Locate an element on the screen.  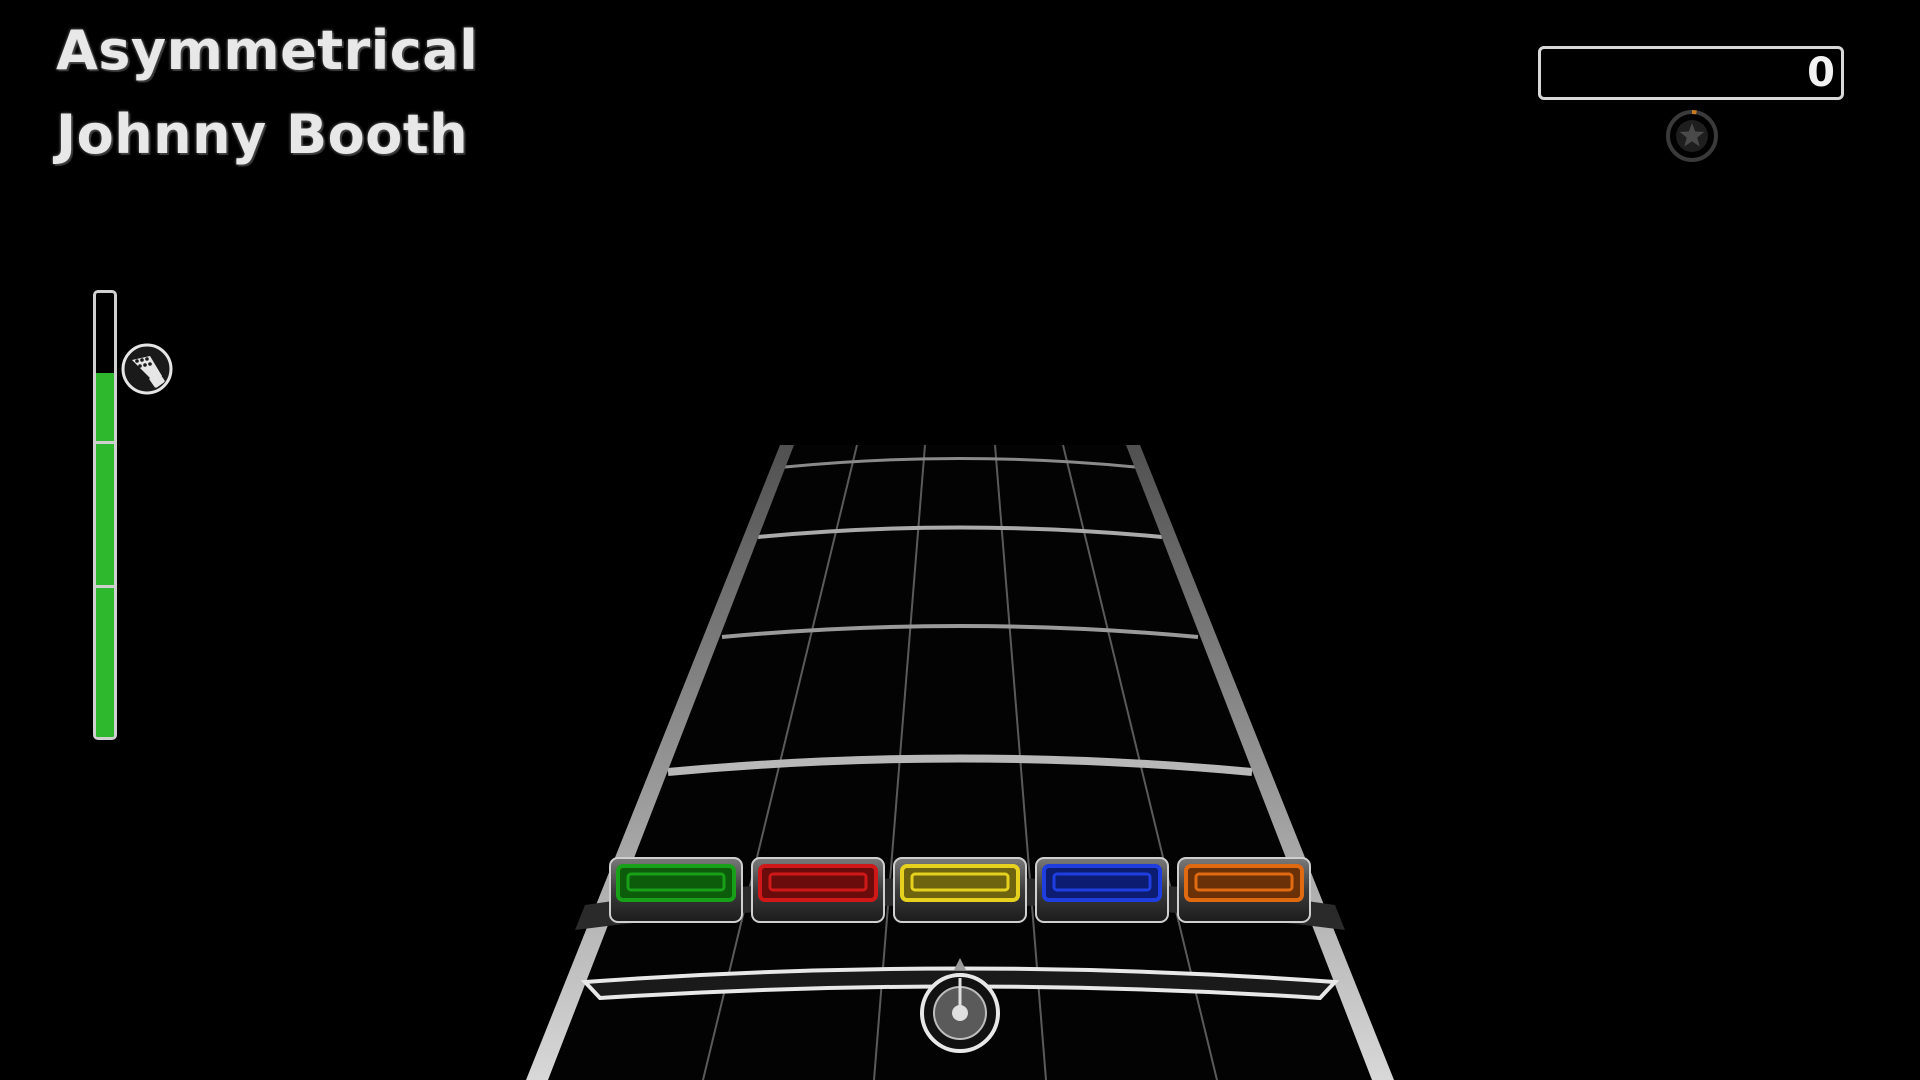
fret-buttons is located at coordinates (960, 890).